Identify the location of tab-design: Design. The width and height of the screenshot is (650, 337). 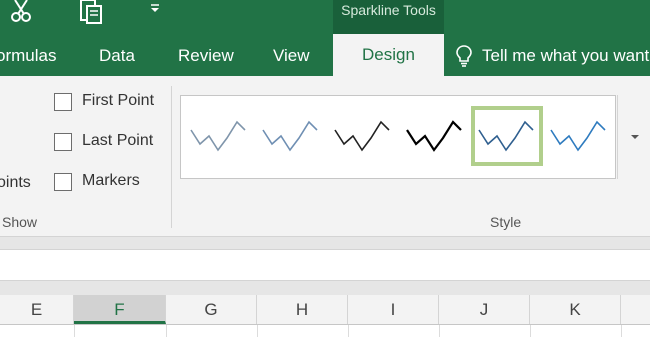
(388, 55).